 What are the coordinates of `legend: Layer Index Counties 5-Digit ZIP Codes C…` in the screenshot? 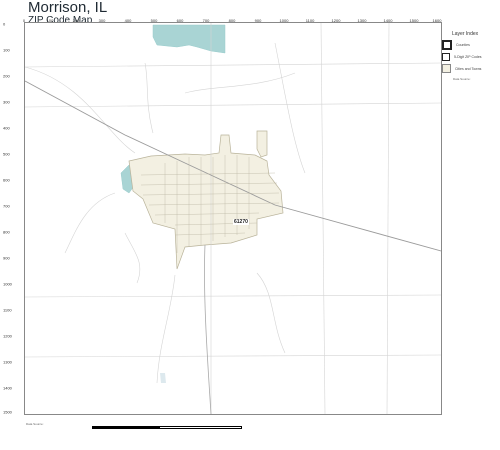 It's located at (470, 54).